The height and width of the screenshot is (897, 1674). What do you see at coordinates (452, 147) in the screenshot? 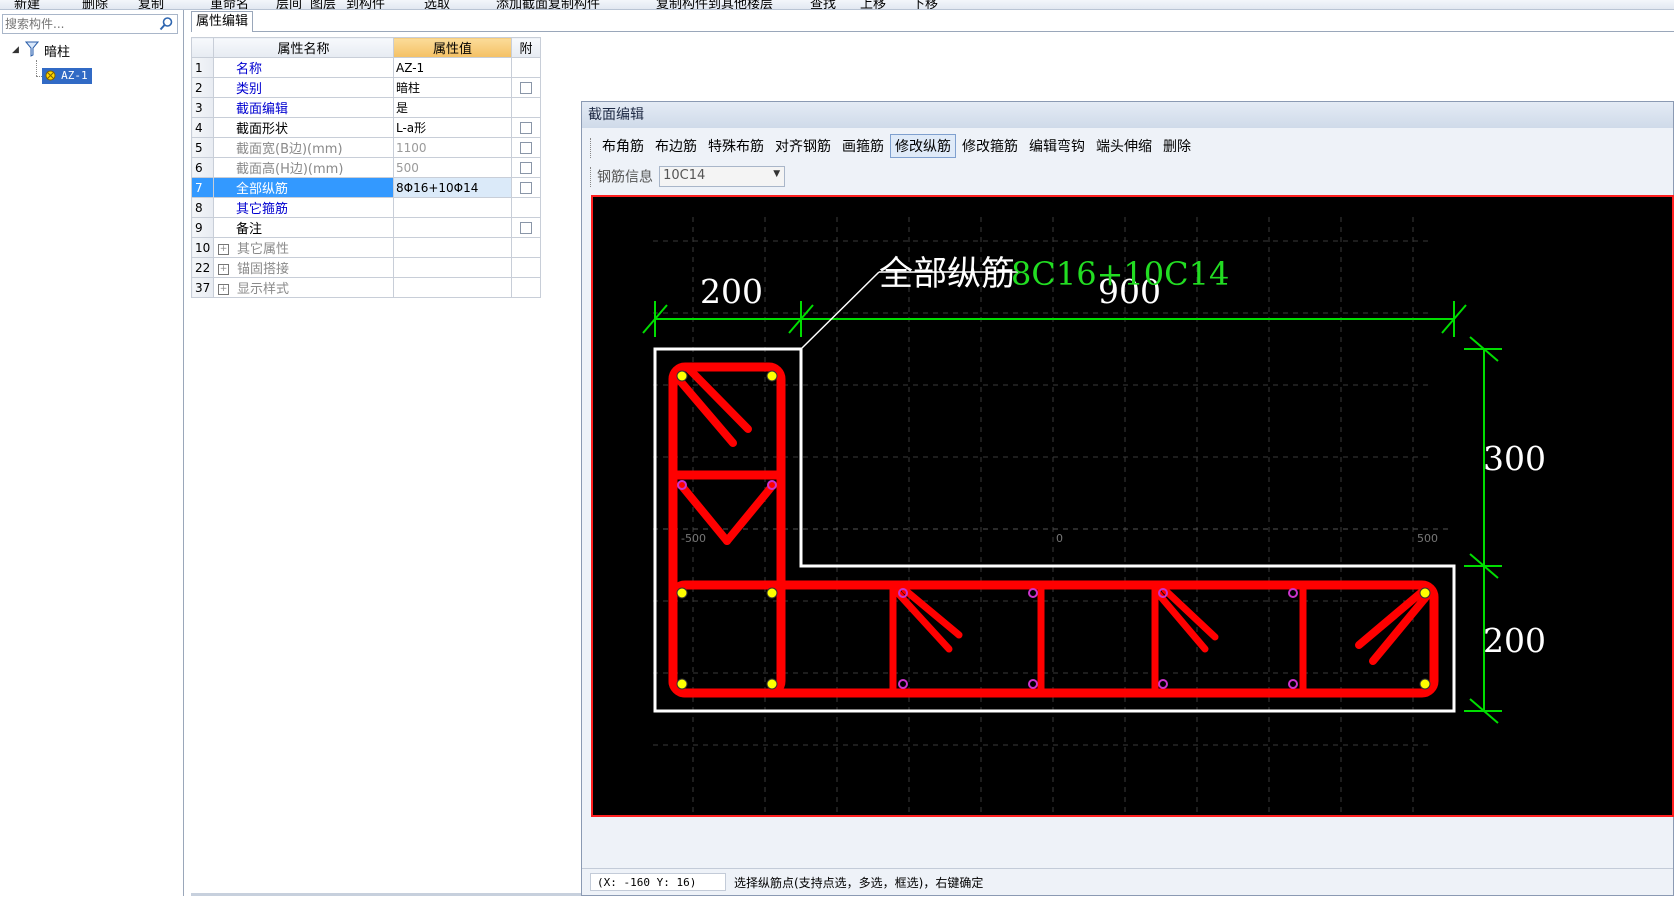
I see `property-value: 1100` at bounding box center [452, 147].